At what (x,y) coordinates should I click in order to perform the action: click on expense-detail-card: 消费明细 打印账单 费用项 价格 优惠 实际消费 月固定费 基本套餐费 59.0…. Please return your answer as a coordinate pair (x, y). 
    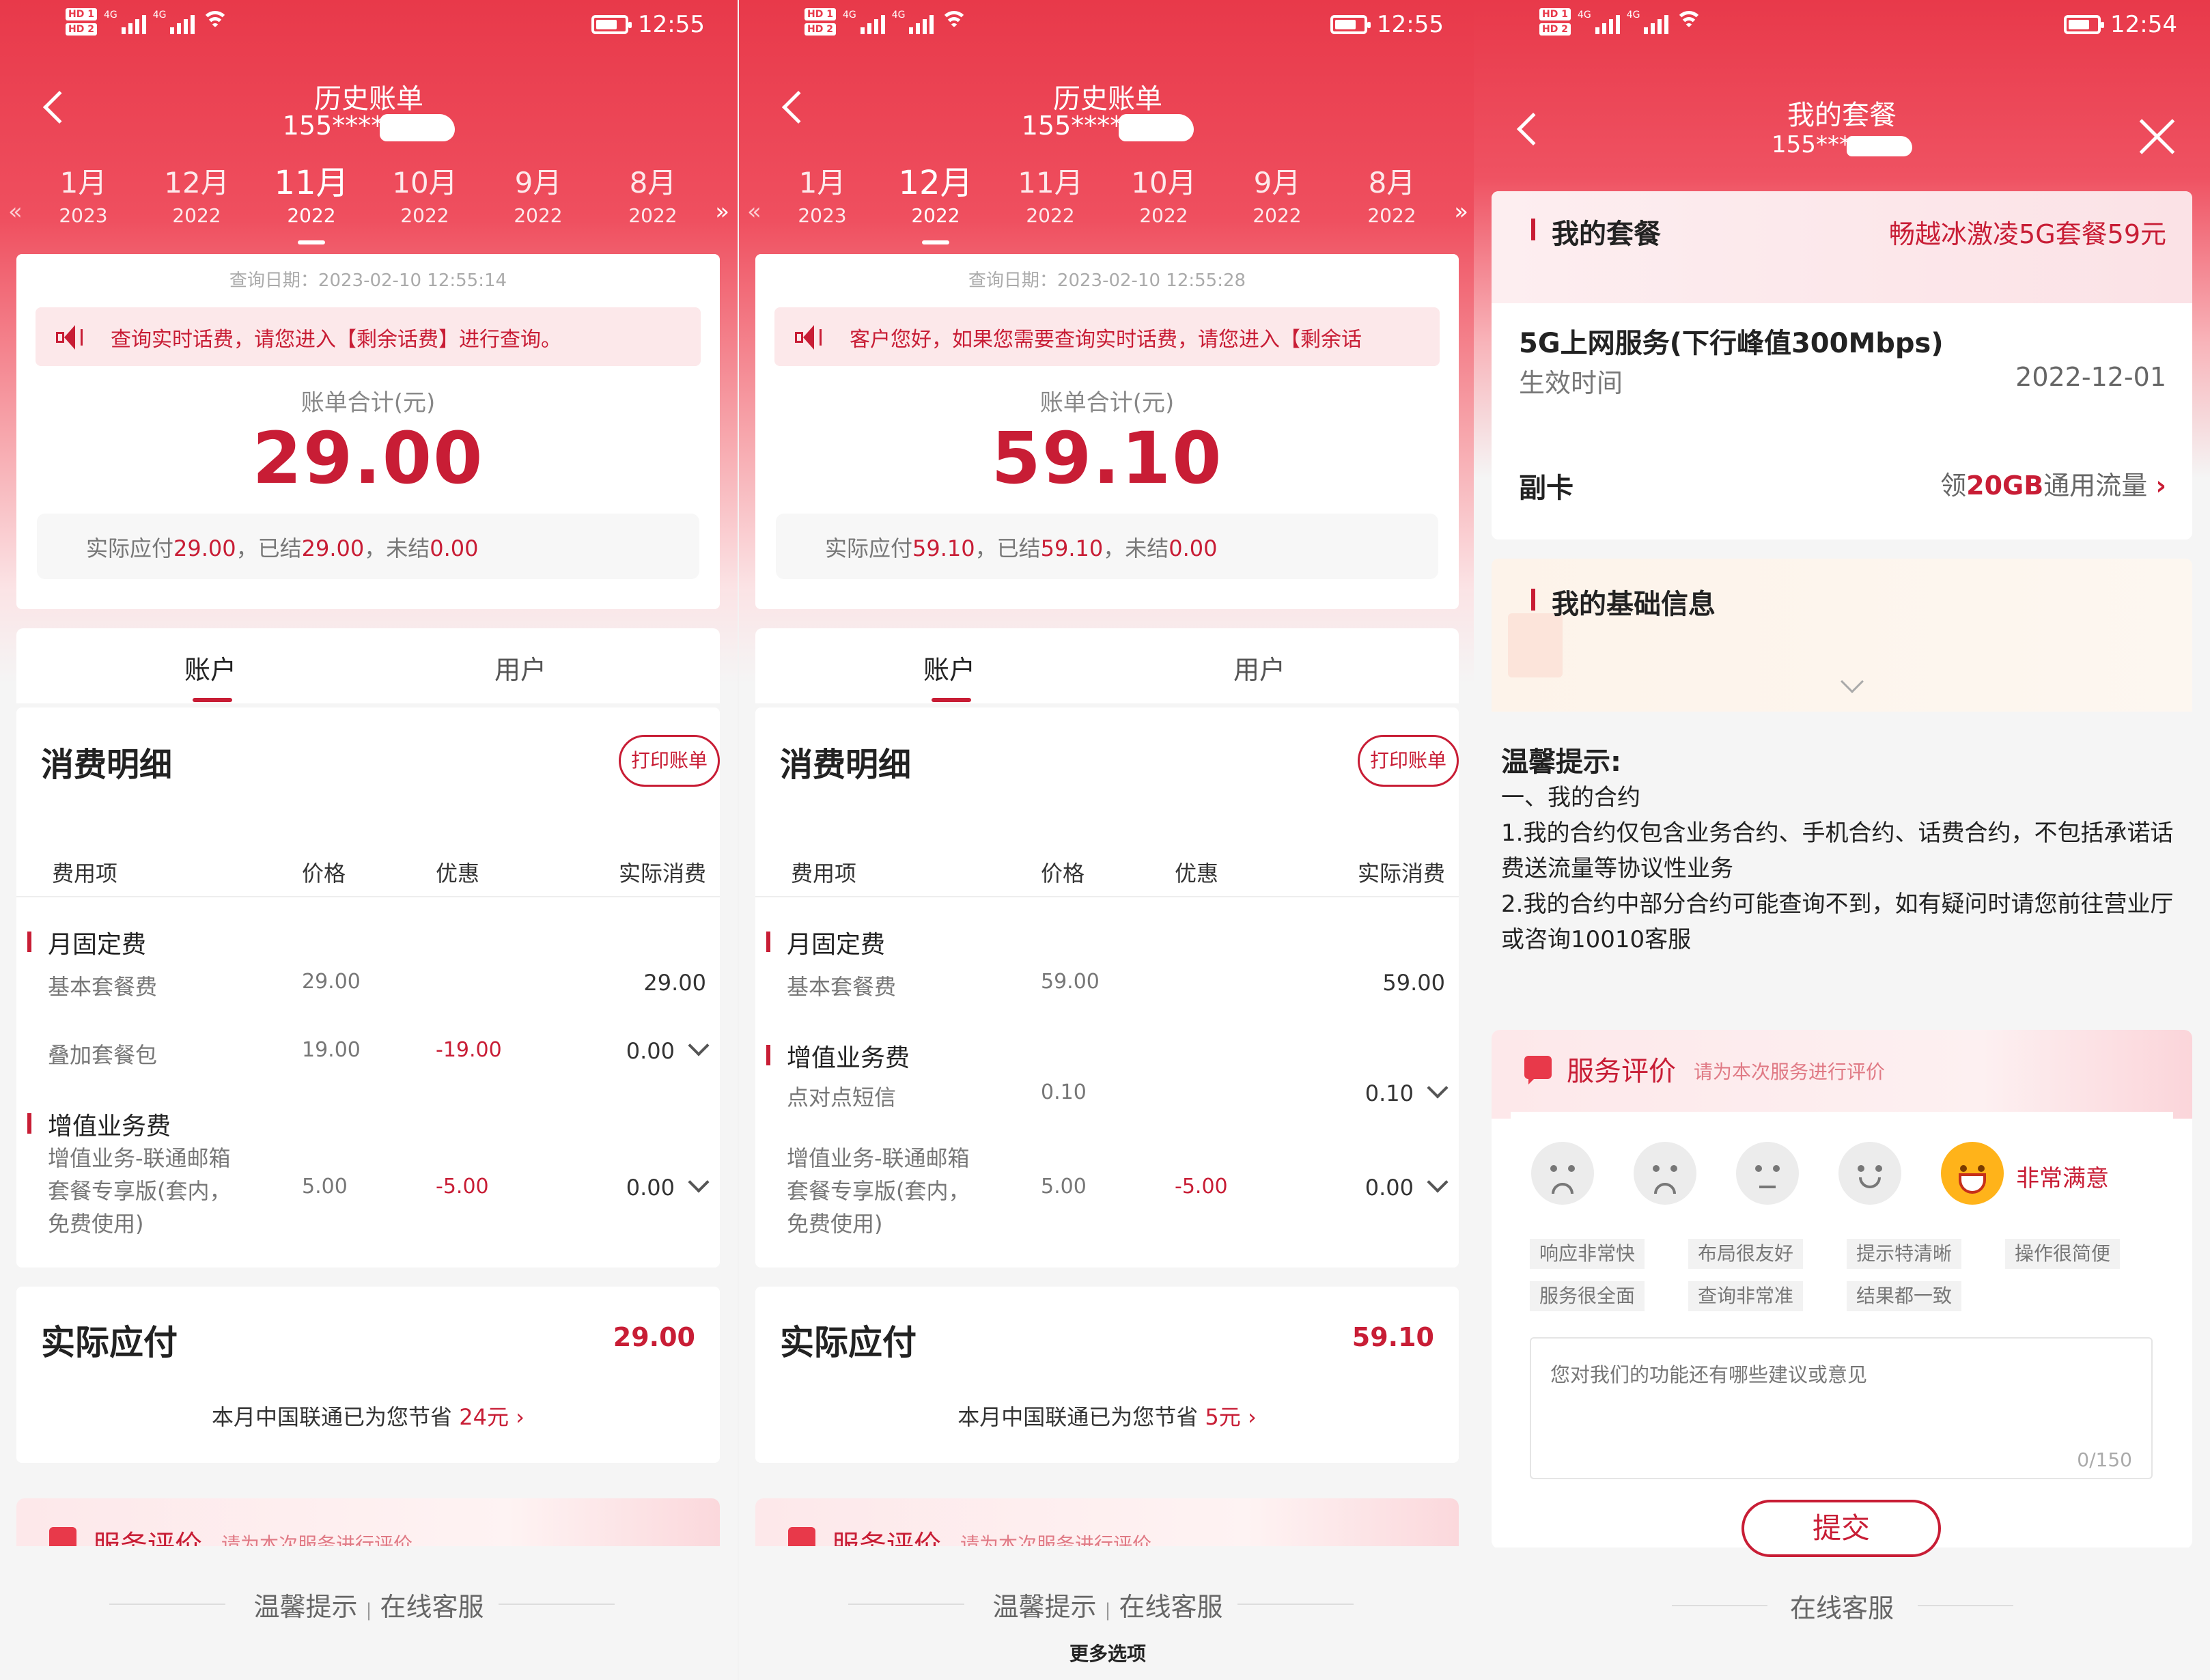
    Looking at the image, I should click on (1107, 988).